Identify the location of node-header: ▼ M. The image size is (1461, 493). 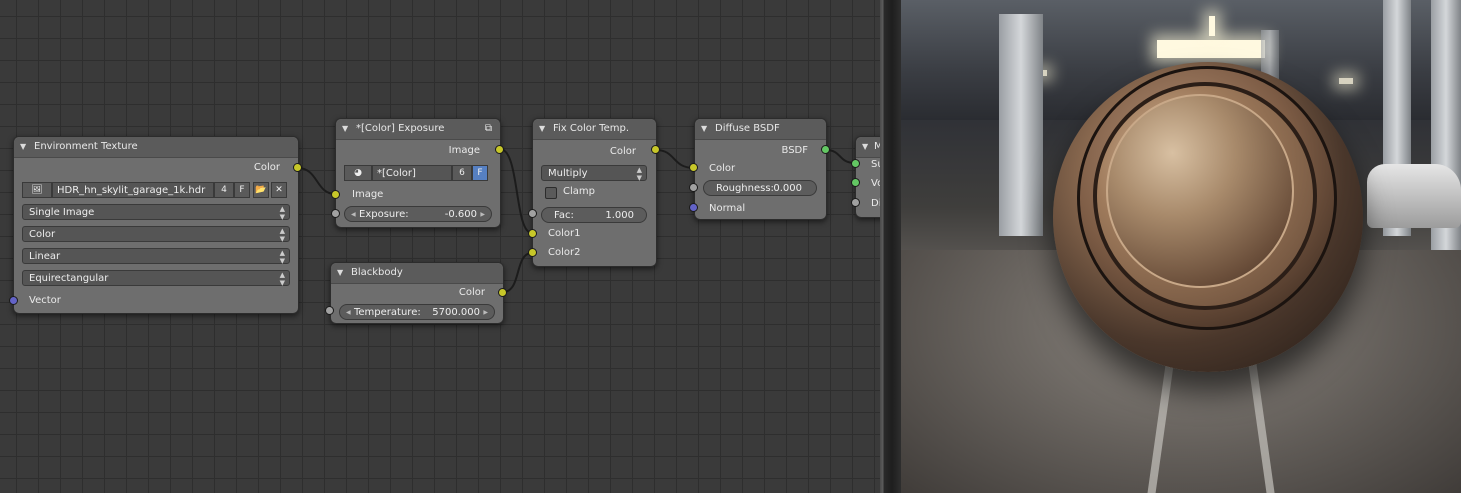
(868, 147).